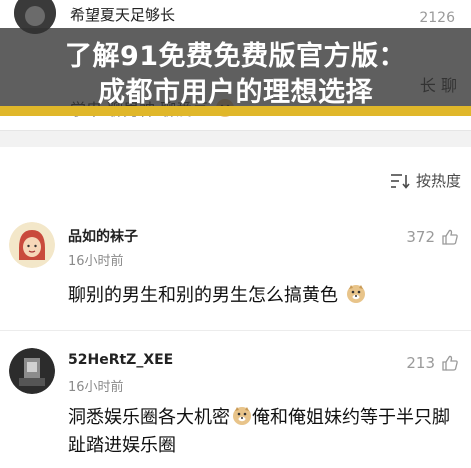 The width and height of the screenshot is (471, 468). Describe the element at coordinates (103, 236) in the screenshot. I see `username: 品如的袜子` at that location.